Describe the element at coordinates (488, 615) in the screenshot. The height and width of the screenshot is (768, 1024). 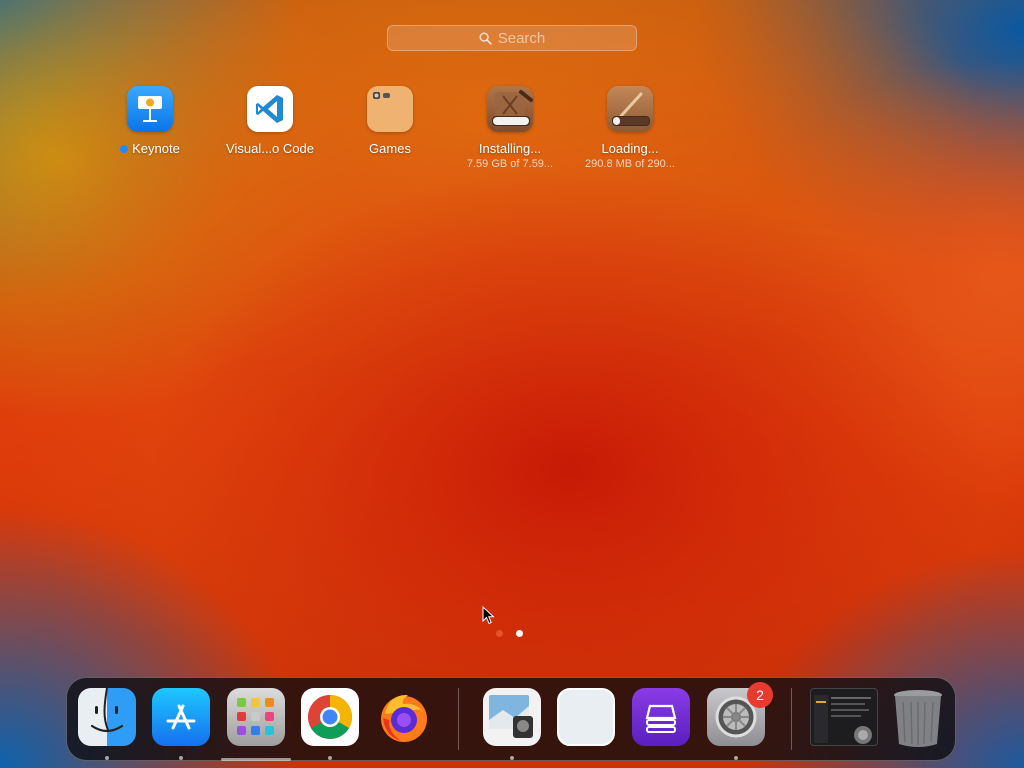
I see `mouse-pointer-icon` at that location.